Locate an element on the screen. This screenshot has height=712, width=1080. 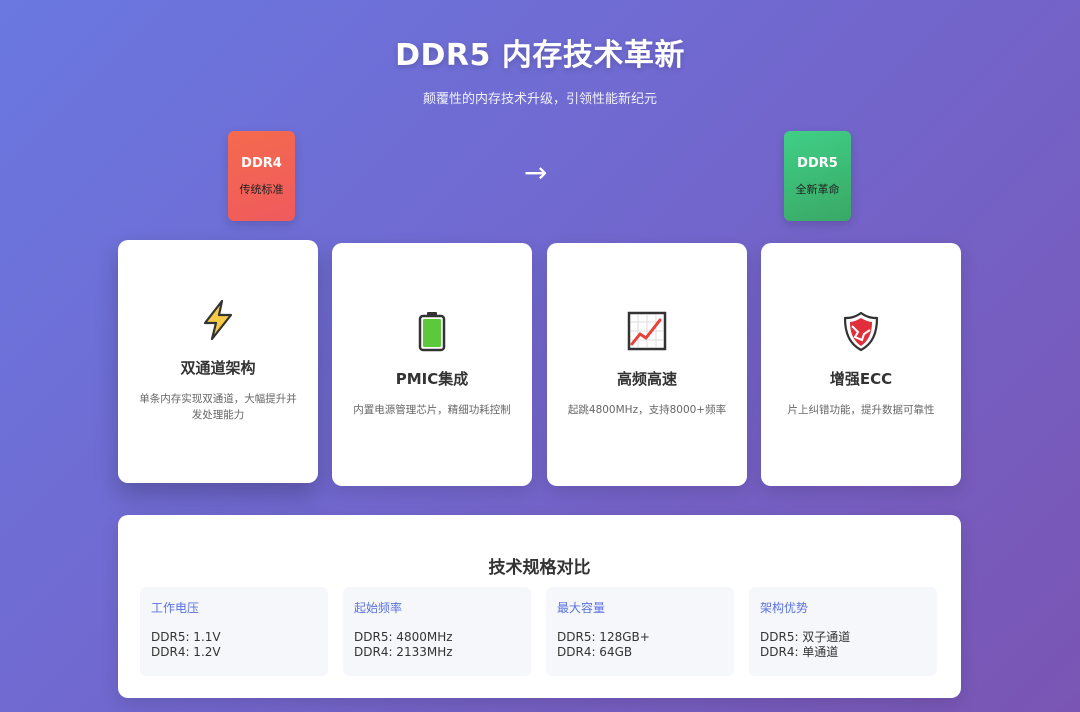
spec-label: 工作电压 is located at coordinates (175, 608).